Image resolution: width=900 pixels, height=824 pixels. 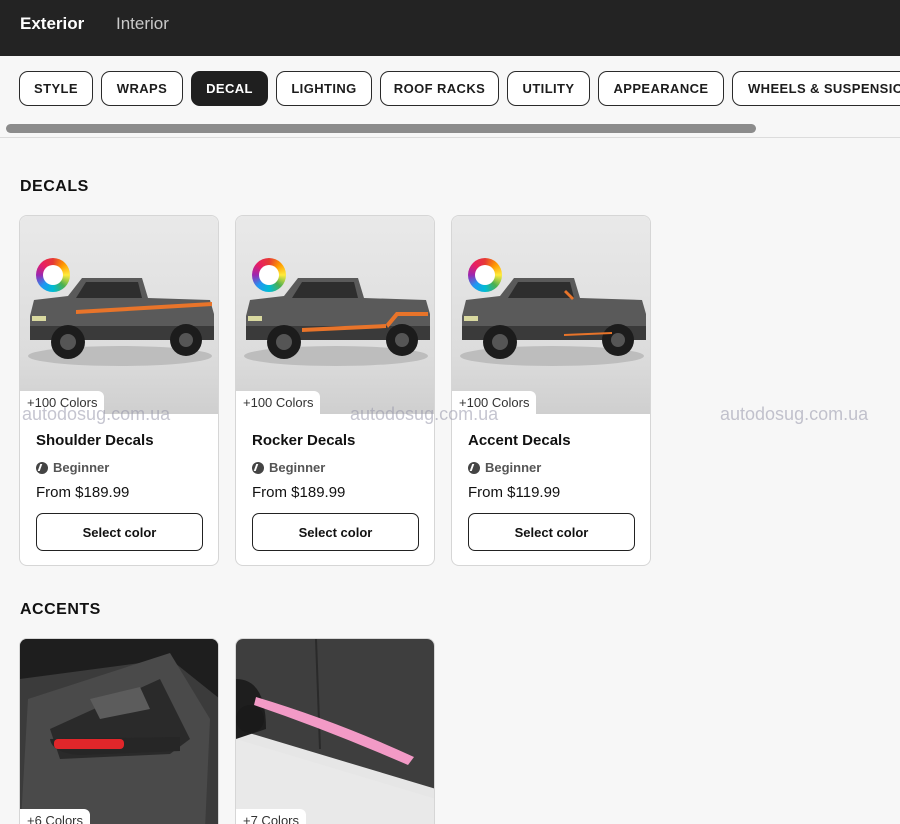 I want to click on product-price: From $119.99, so click(x=514, y=492).